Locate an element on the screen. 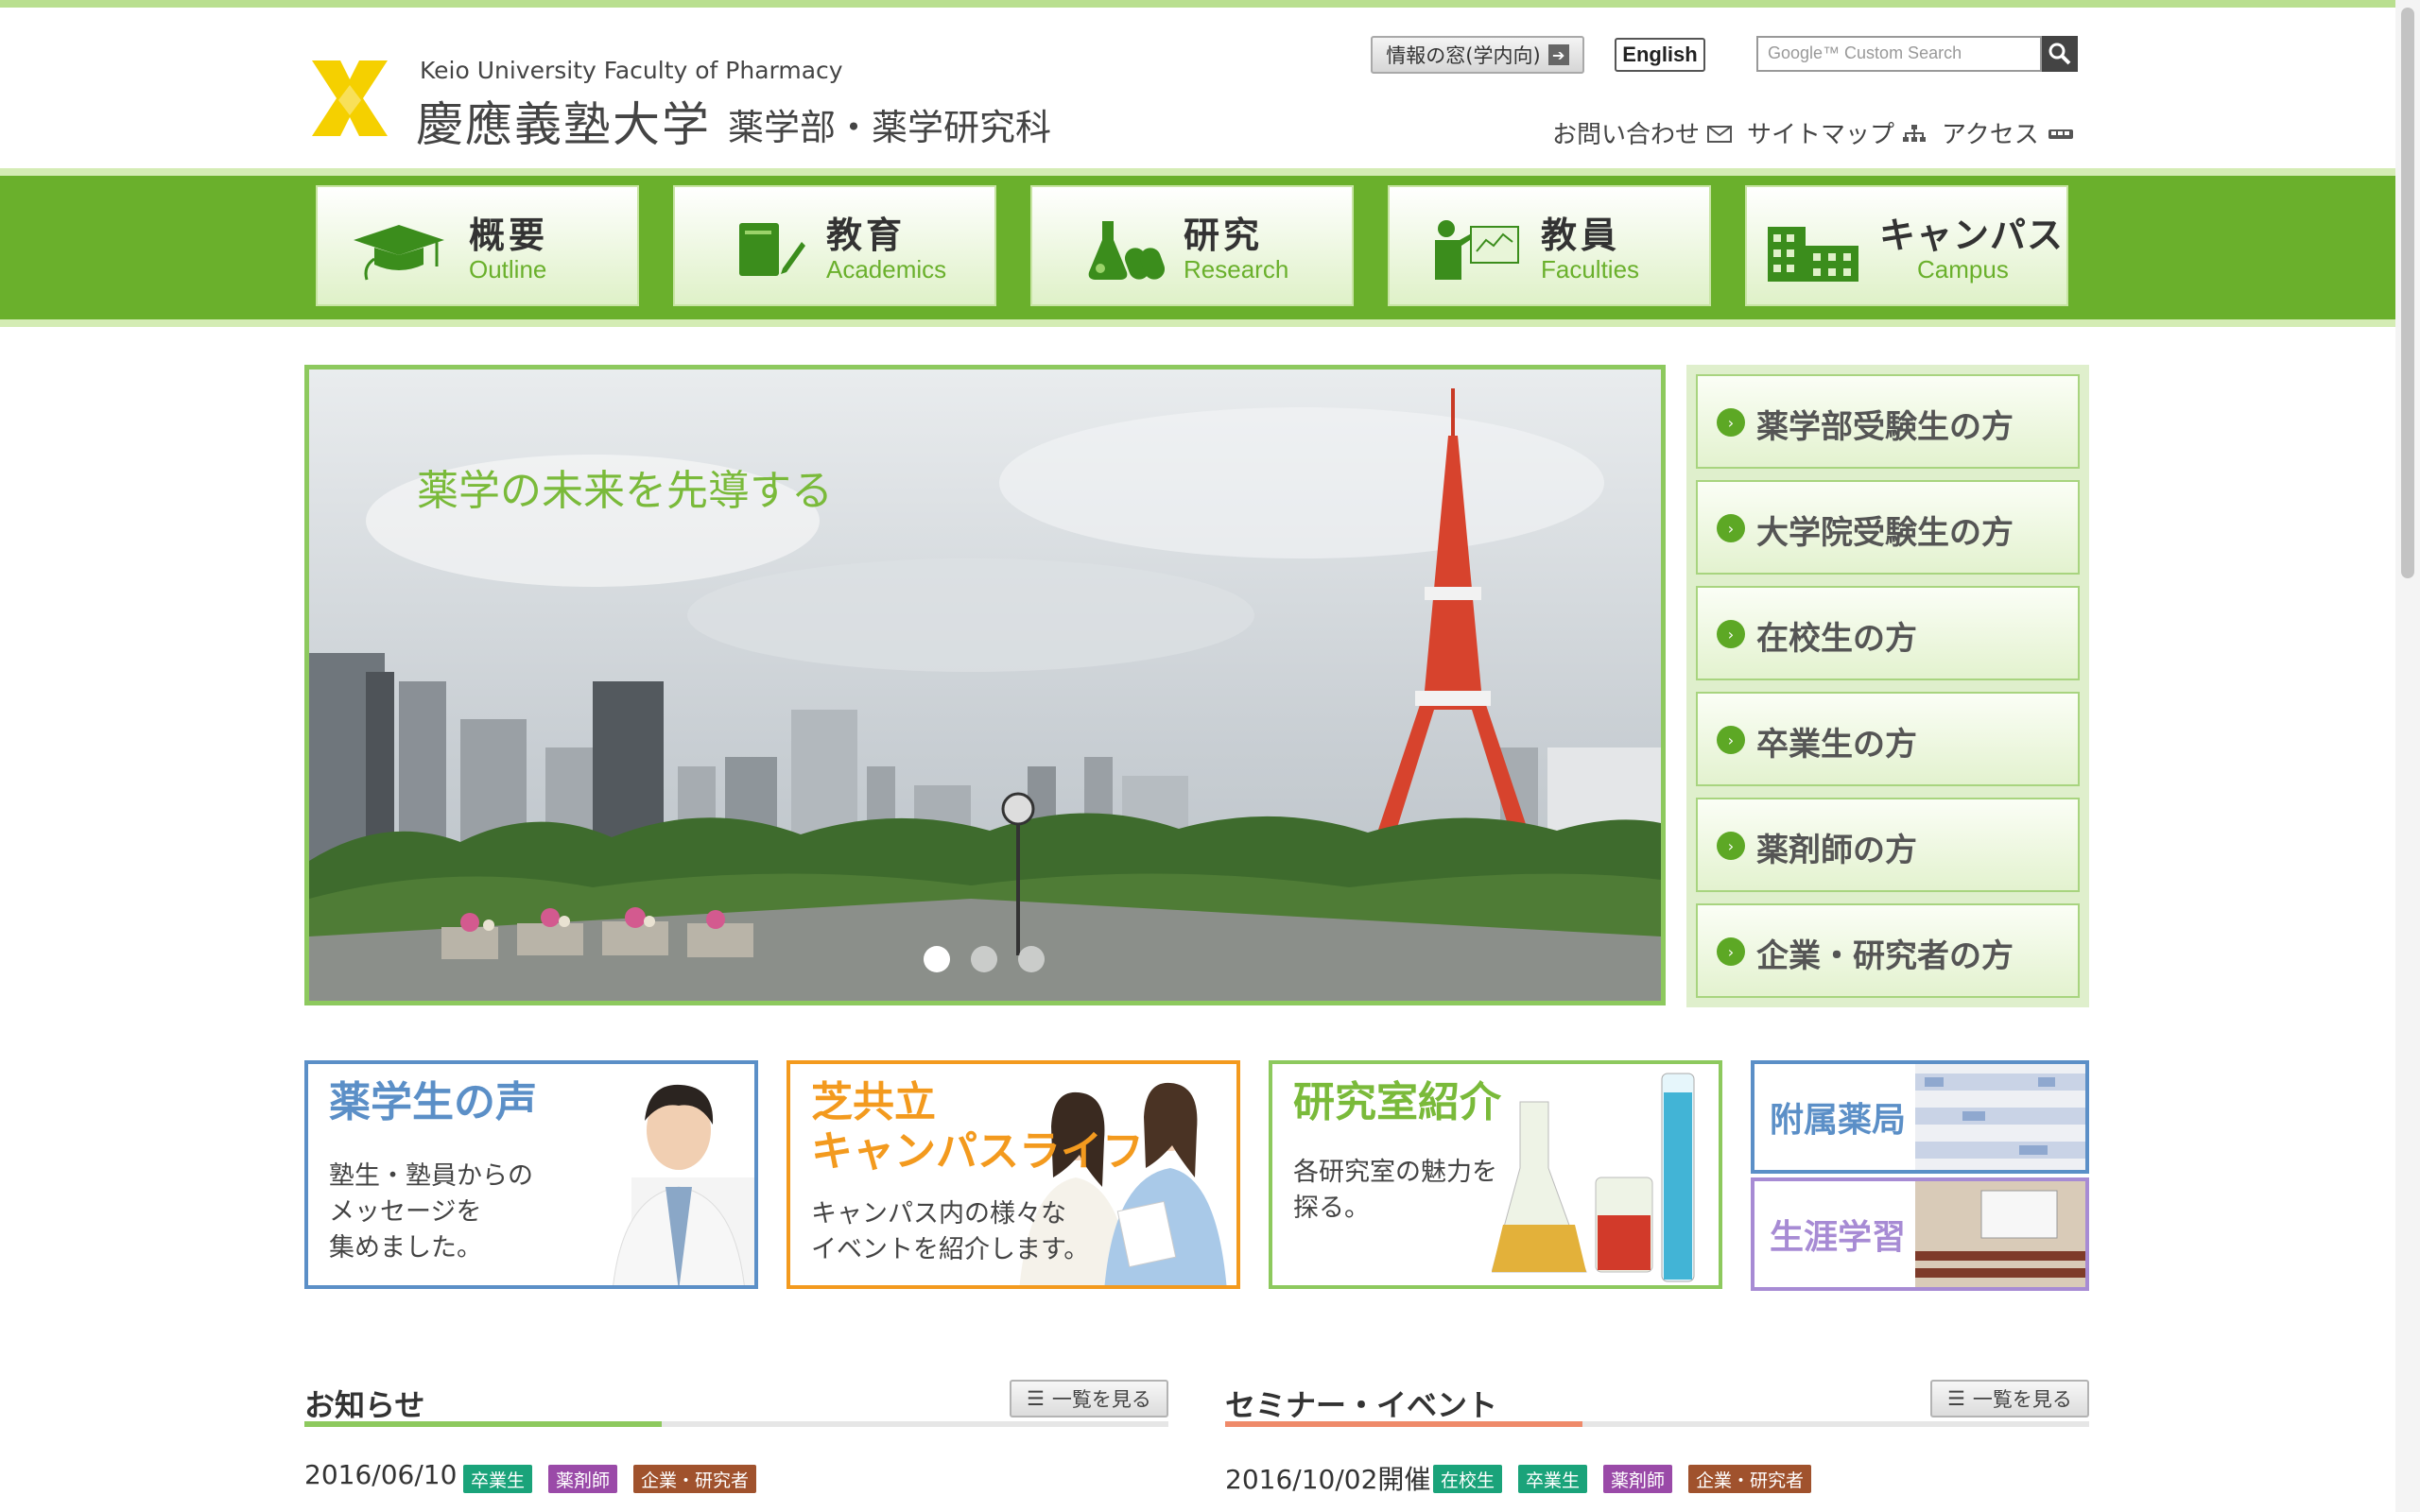 The height and width of the screenshot is (1512, 2420). access-label: アクセス is located at coordinates (1991, 135).